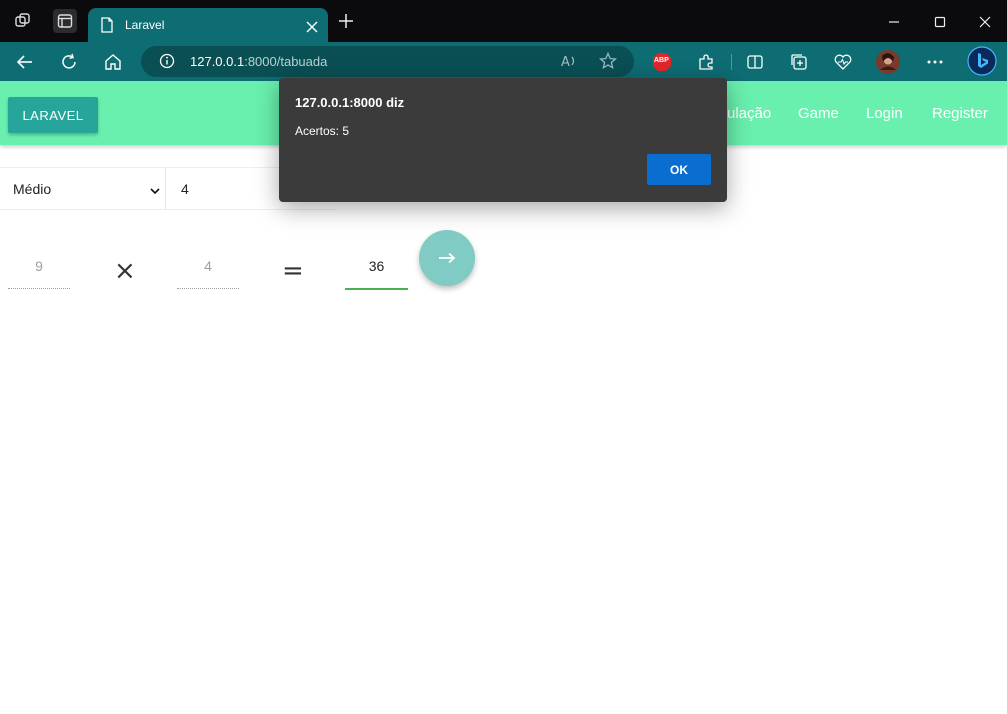  What do you see at coordinates (346, 21) in the screenshot?
I see `new-tab-icon` at bounding box center [346, 21].